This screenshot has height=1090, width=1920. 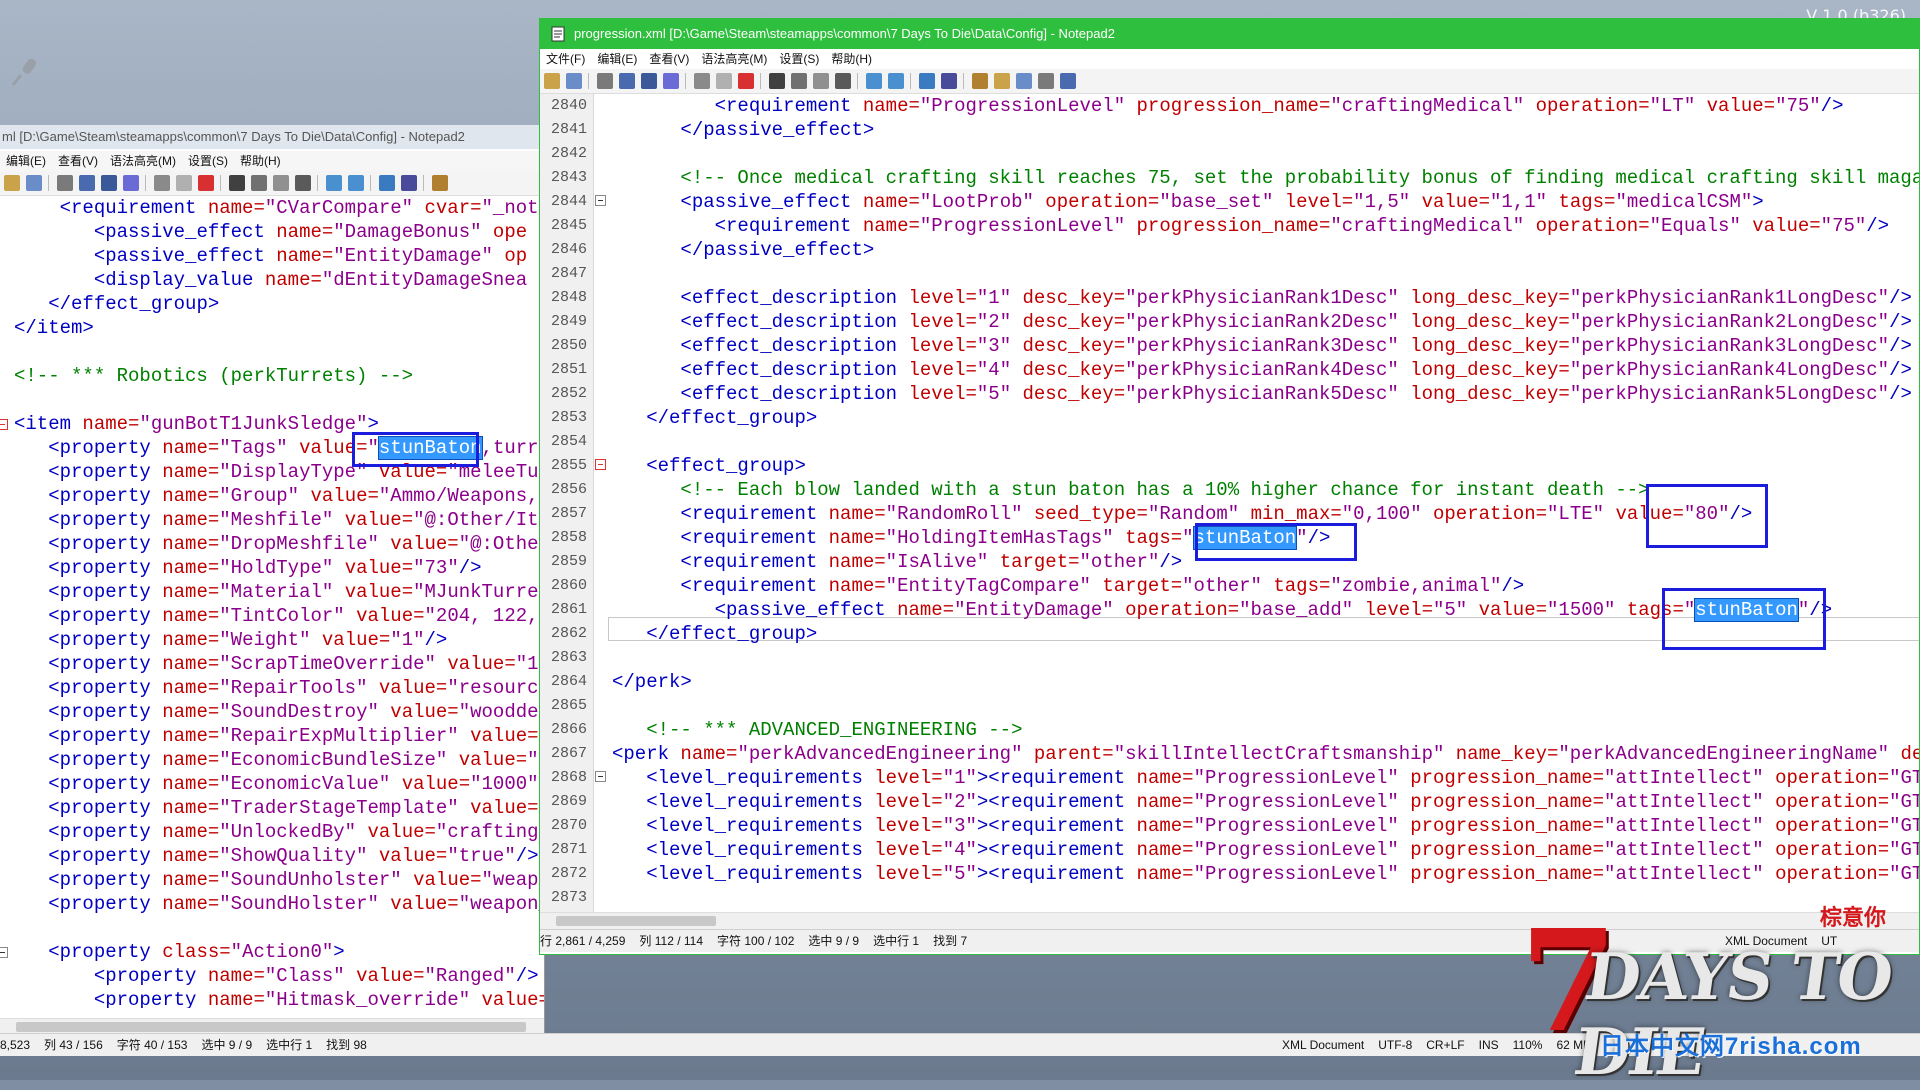 I want to click on front-menu-item: 查看(V), so click(x=669, y=59).